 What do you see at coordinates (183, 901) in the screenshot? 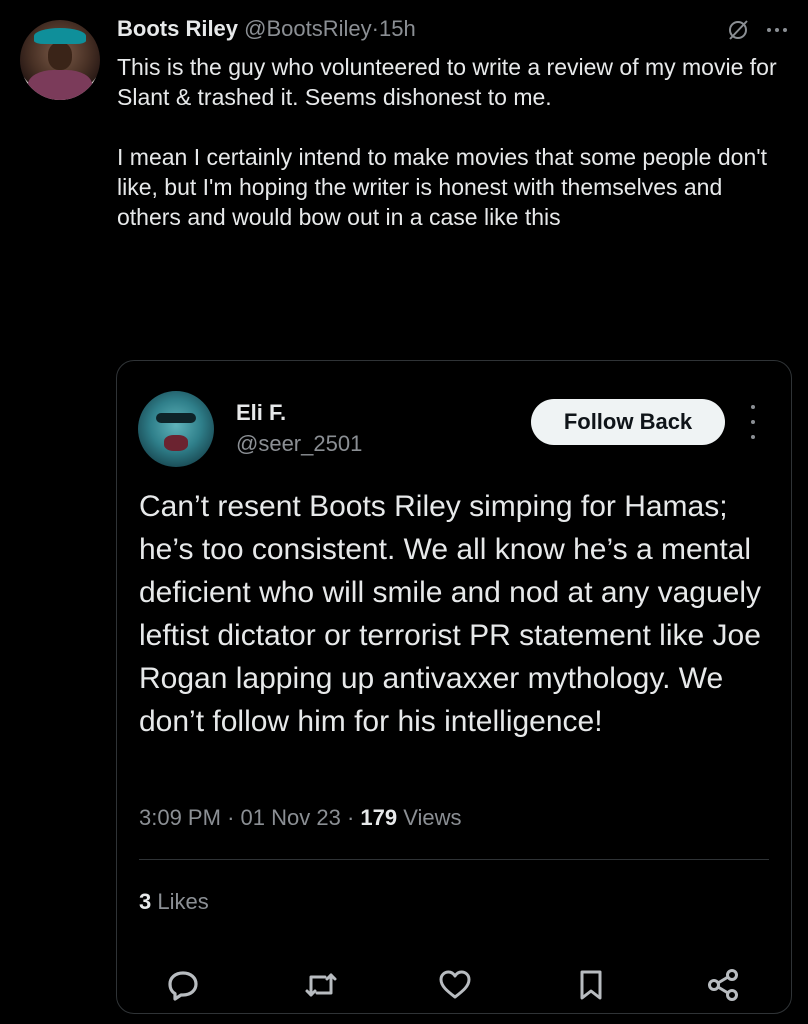
I see `likes-label: Likes` at bounding box center [183, 901].